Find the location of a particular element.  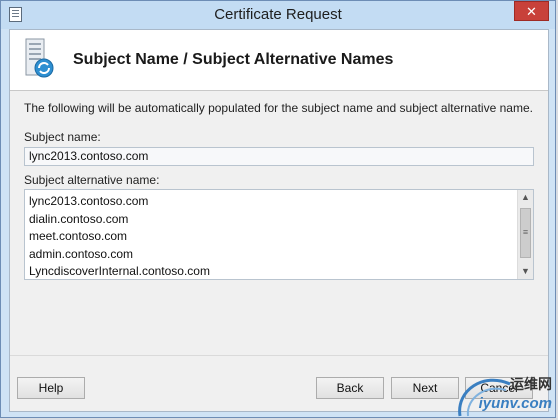

title-bar: Certificate Request ✕ is located at coordinates (278, 15).